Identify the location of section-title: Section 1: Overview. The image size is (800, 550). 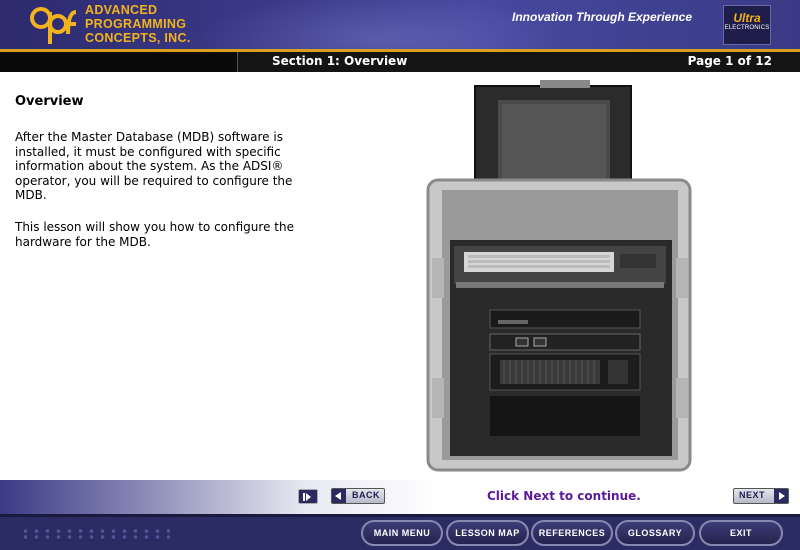
(340, 61).